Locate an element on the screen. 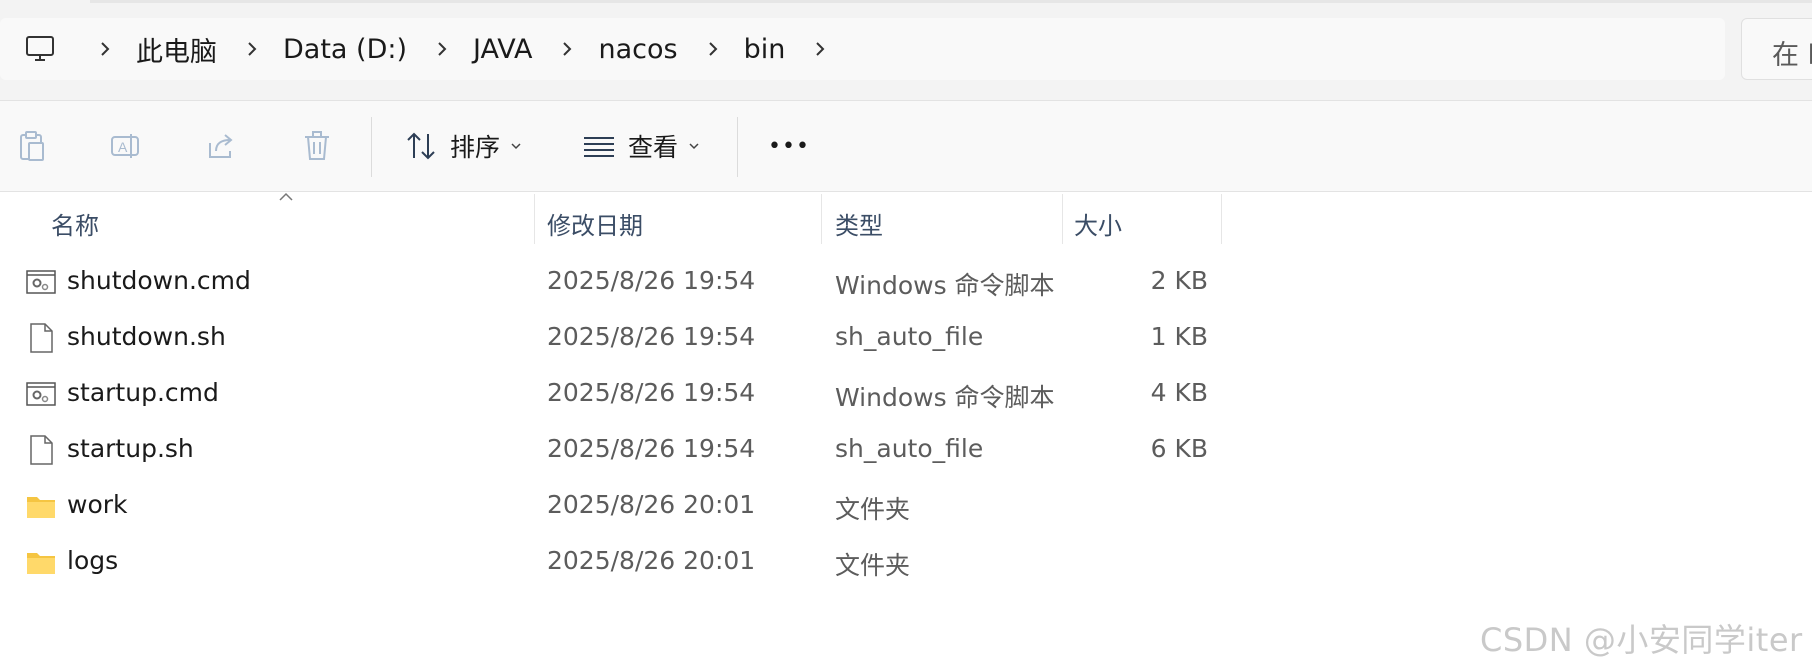 The height and width of the screenshot is (668, 1812). column-name-label: 名称 is located at coordinates (75, 226).